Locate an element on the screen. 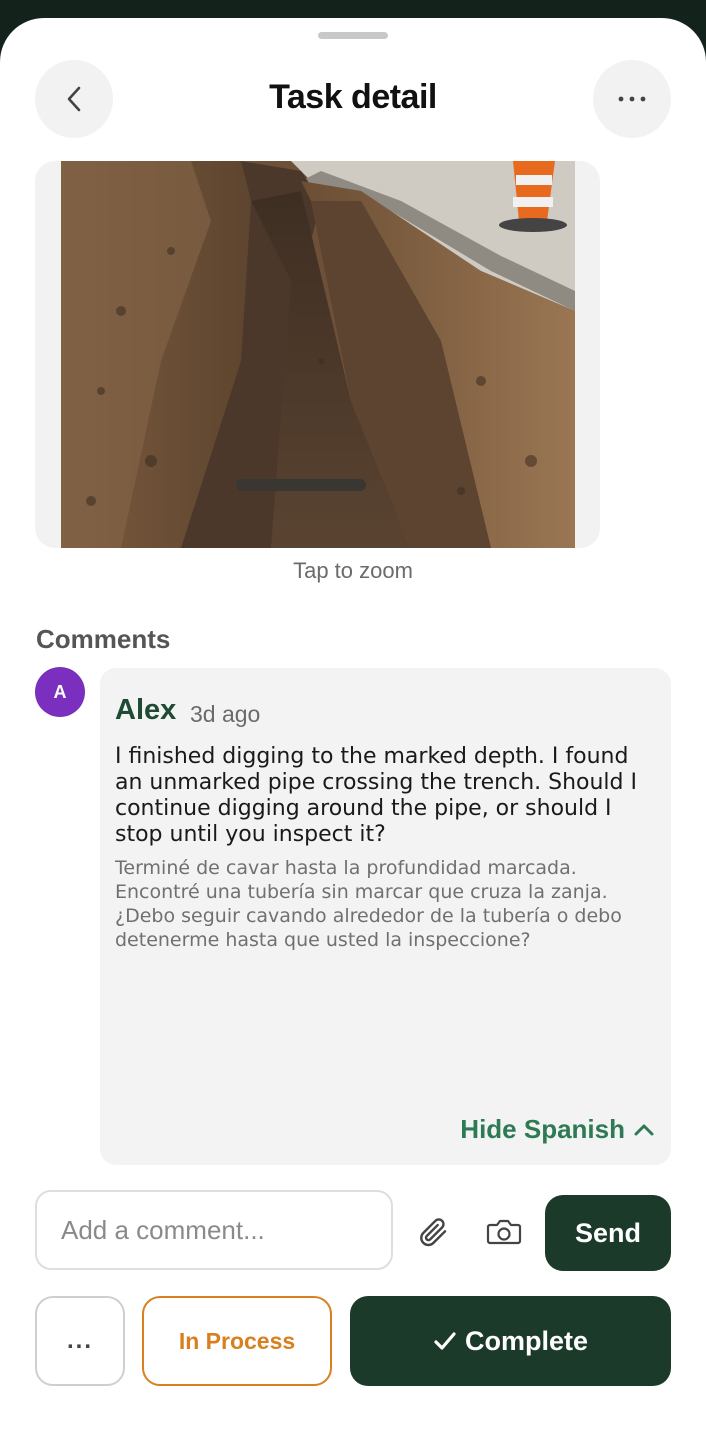  camera-button is located at coordinates (504, 1232).